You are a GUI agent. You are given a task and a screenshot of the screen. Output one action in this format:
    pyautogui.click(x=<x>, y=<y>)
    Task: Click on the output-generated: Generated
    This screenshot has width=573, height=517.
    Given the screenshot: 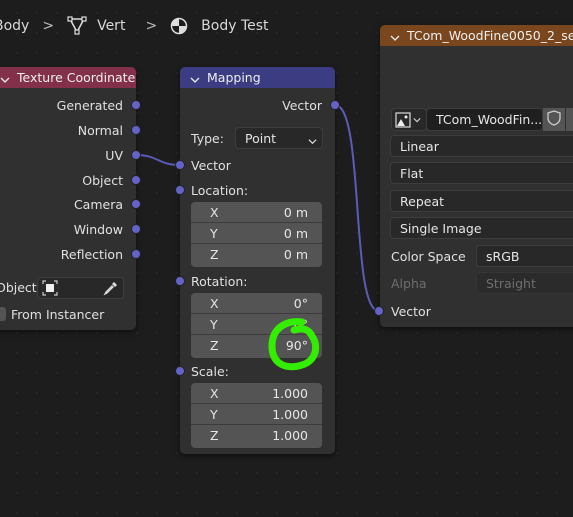 What is the action you would take?
    pyautogui.click(x=89, y=105)
    